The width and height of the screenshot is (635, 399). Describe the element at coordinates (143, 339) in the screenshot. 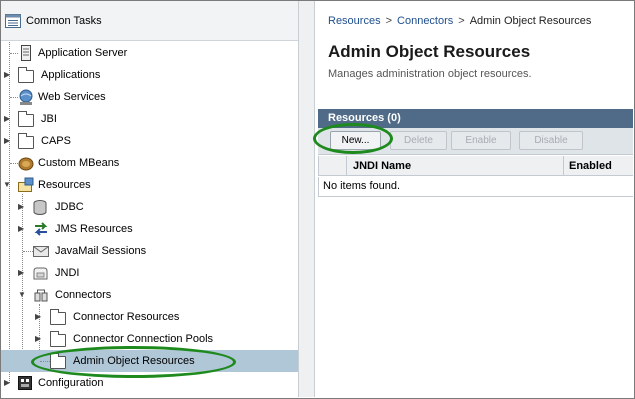

I see `tree-item-label: Connector Connection Pools` at that location.